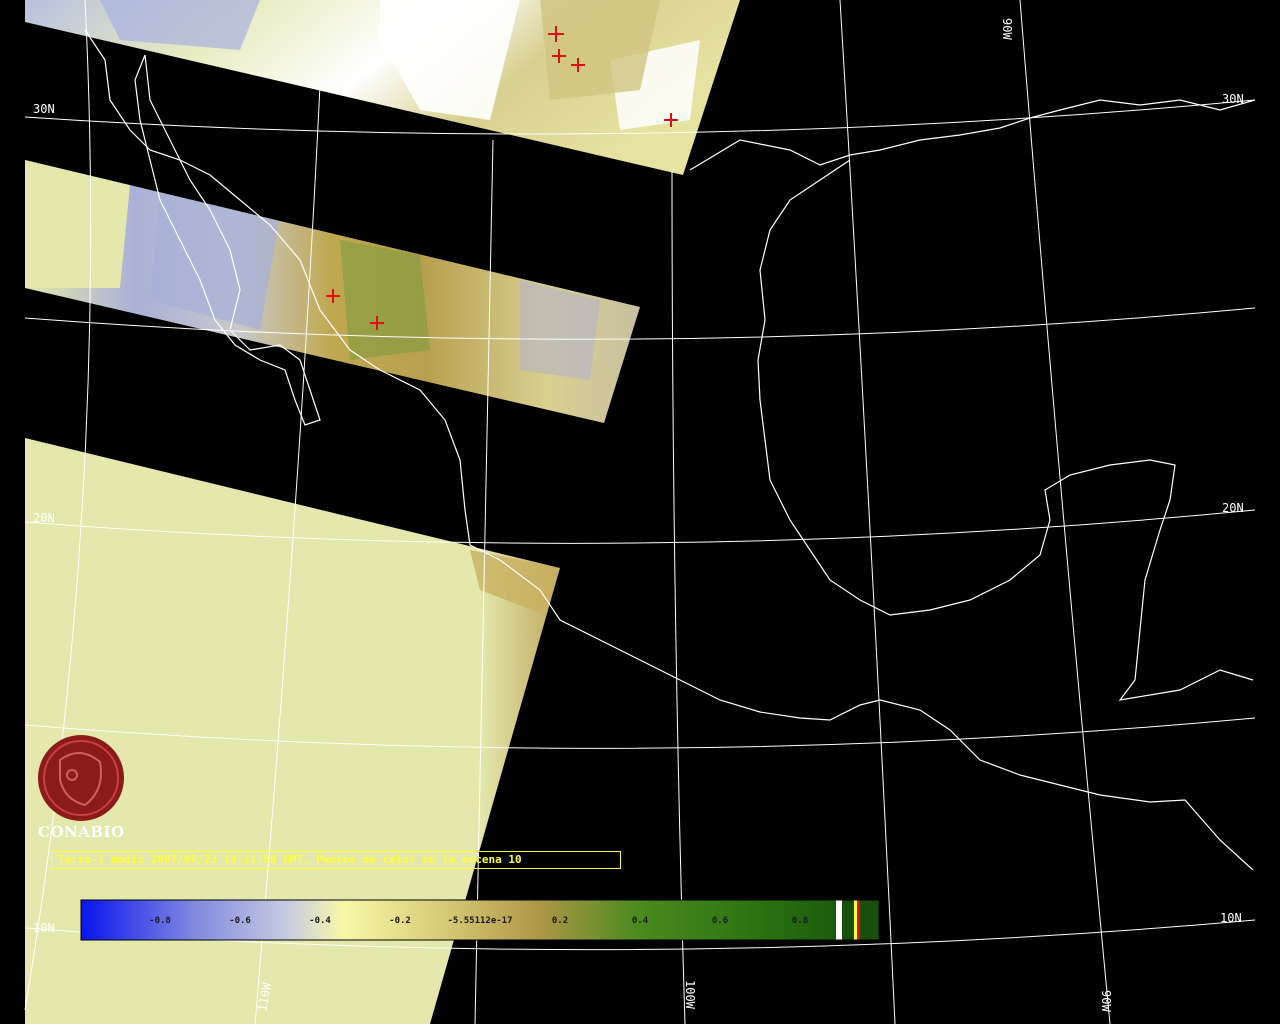  What do you see at coordinates (160, 921) in the screenshot?
I see `colorbar-tick-label: -0.8` at bounding box center [160, 921].